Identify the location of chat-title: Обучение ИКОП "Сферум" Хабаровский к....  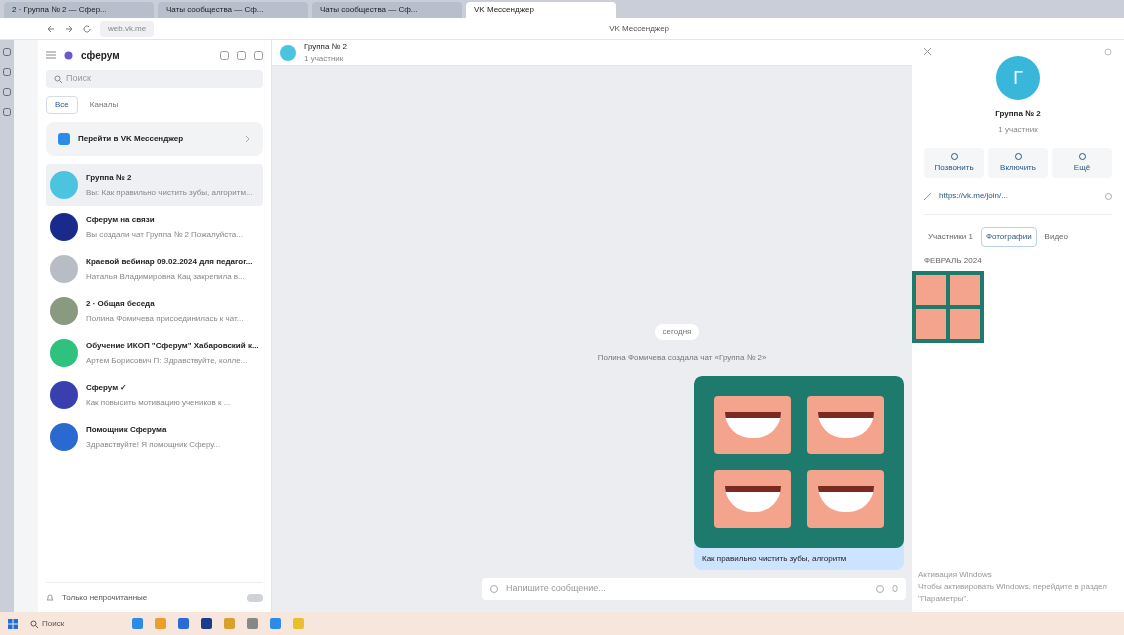
(172, 345).